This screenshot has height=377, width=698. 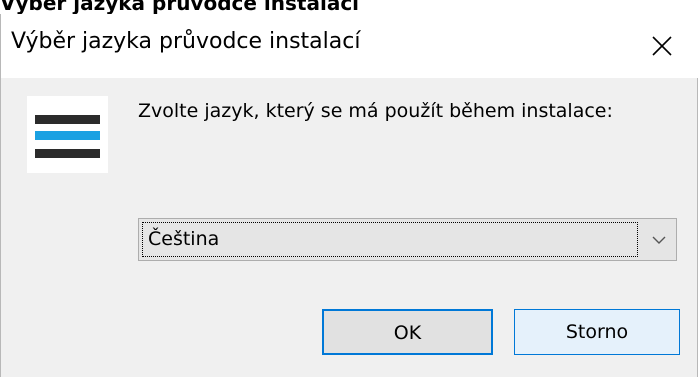 I want to click on language-select-value: Čeština, so click(x=390, y=239).